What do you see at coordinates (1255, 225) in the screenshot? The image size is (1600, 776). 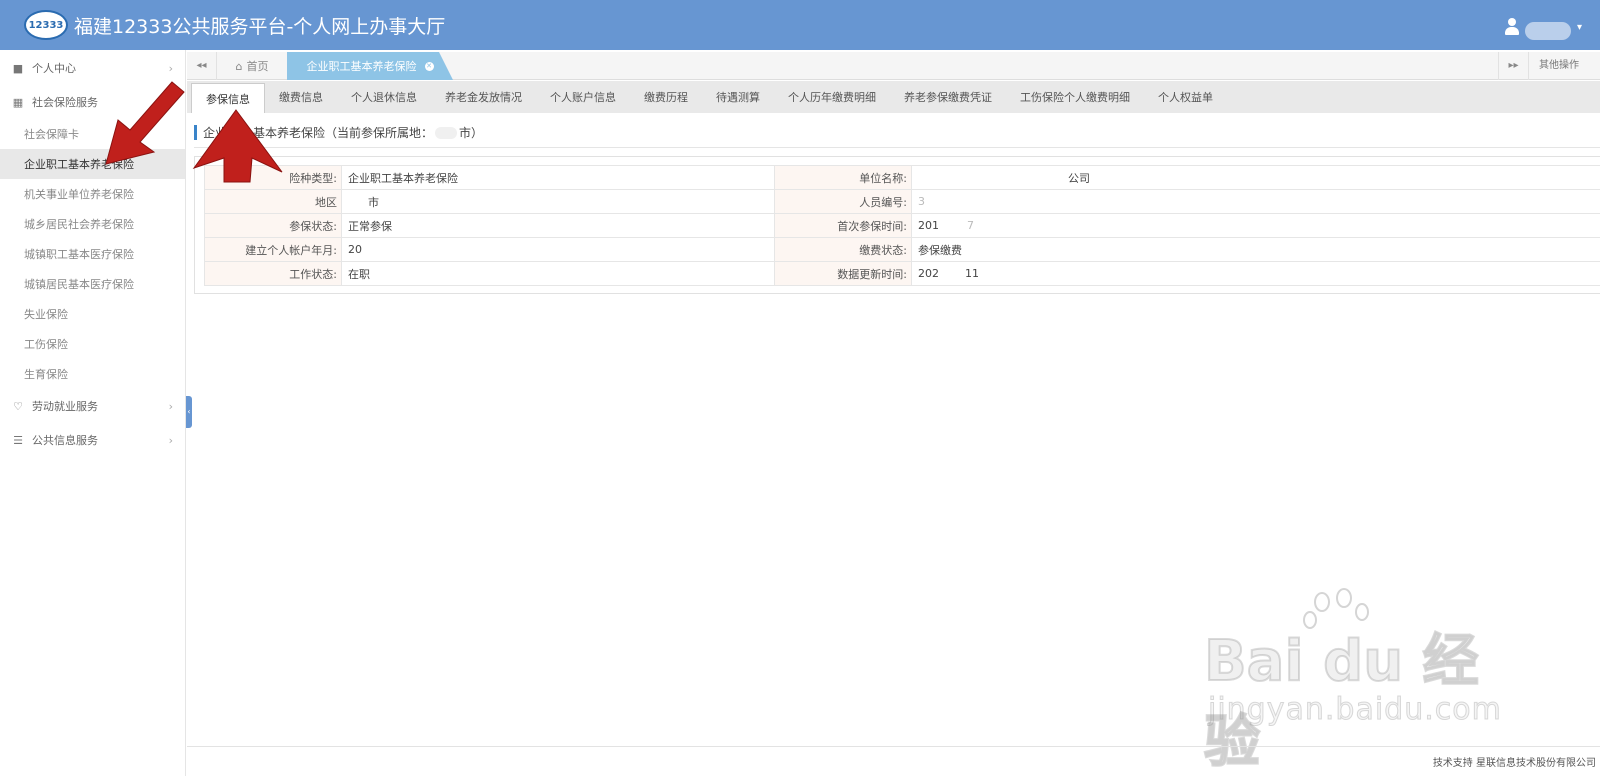 I see `value-first-enroll-date: 201 7` at bounding box center [1255, 225].